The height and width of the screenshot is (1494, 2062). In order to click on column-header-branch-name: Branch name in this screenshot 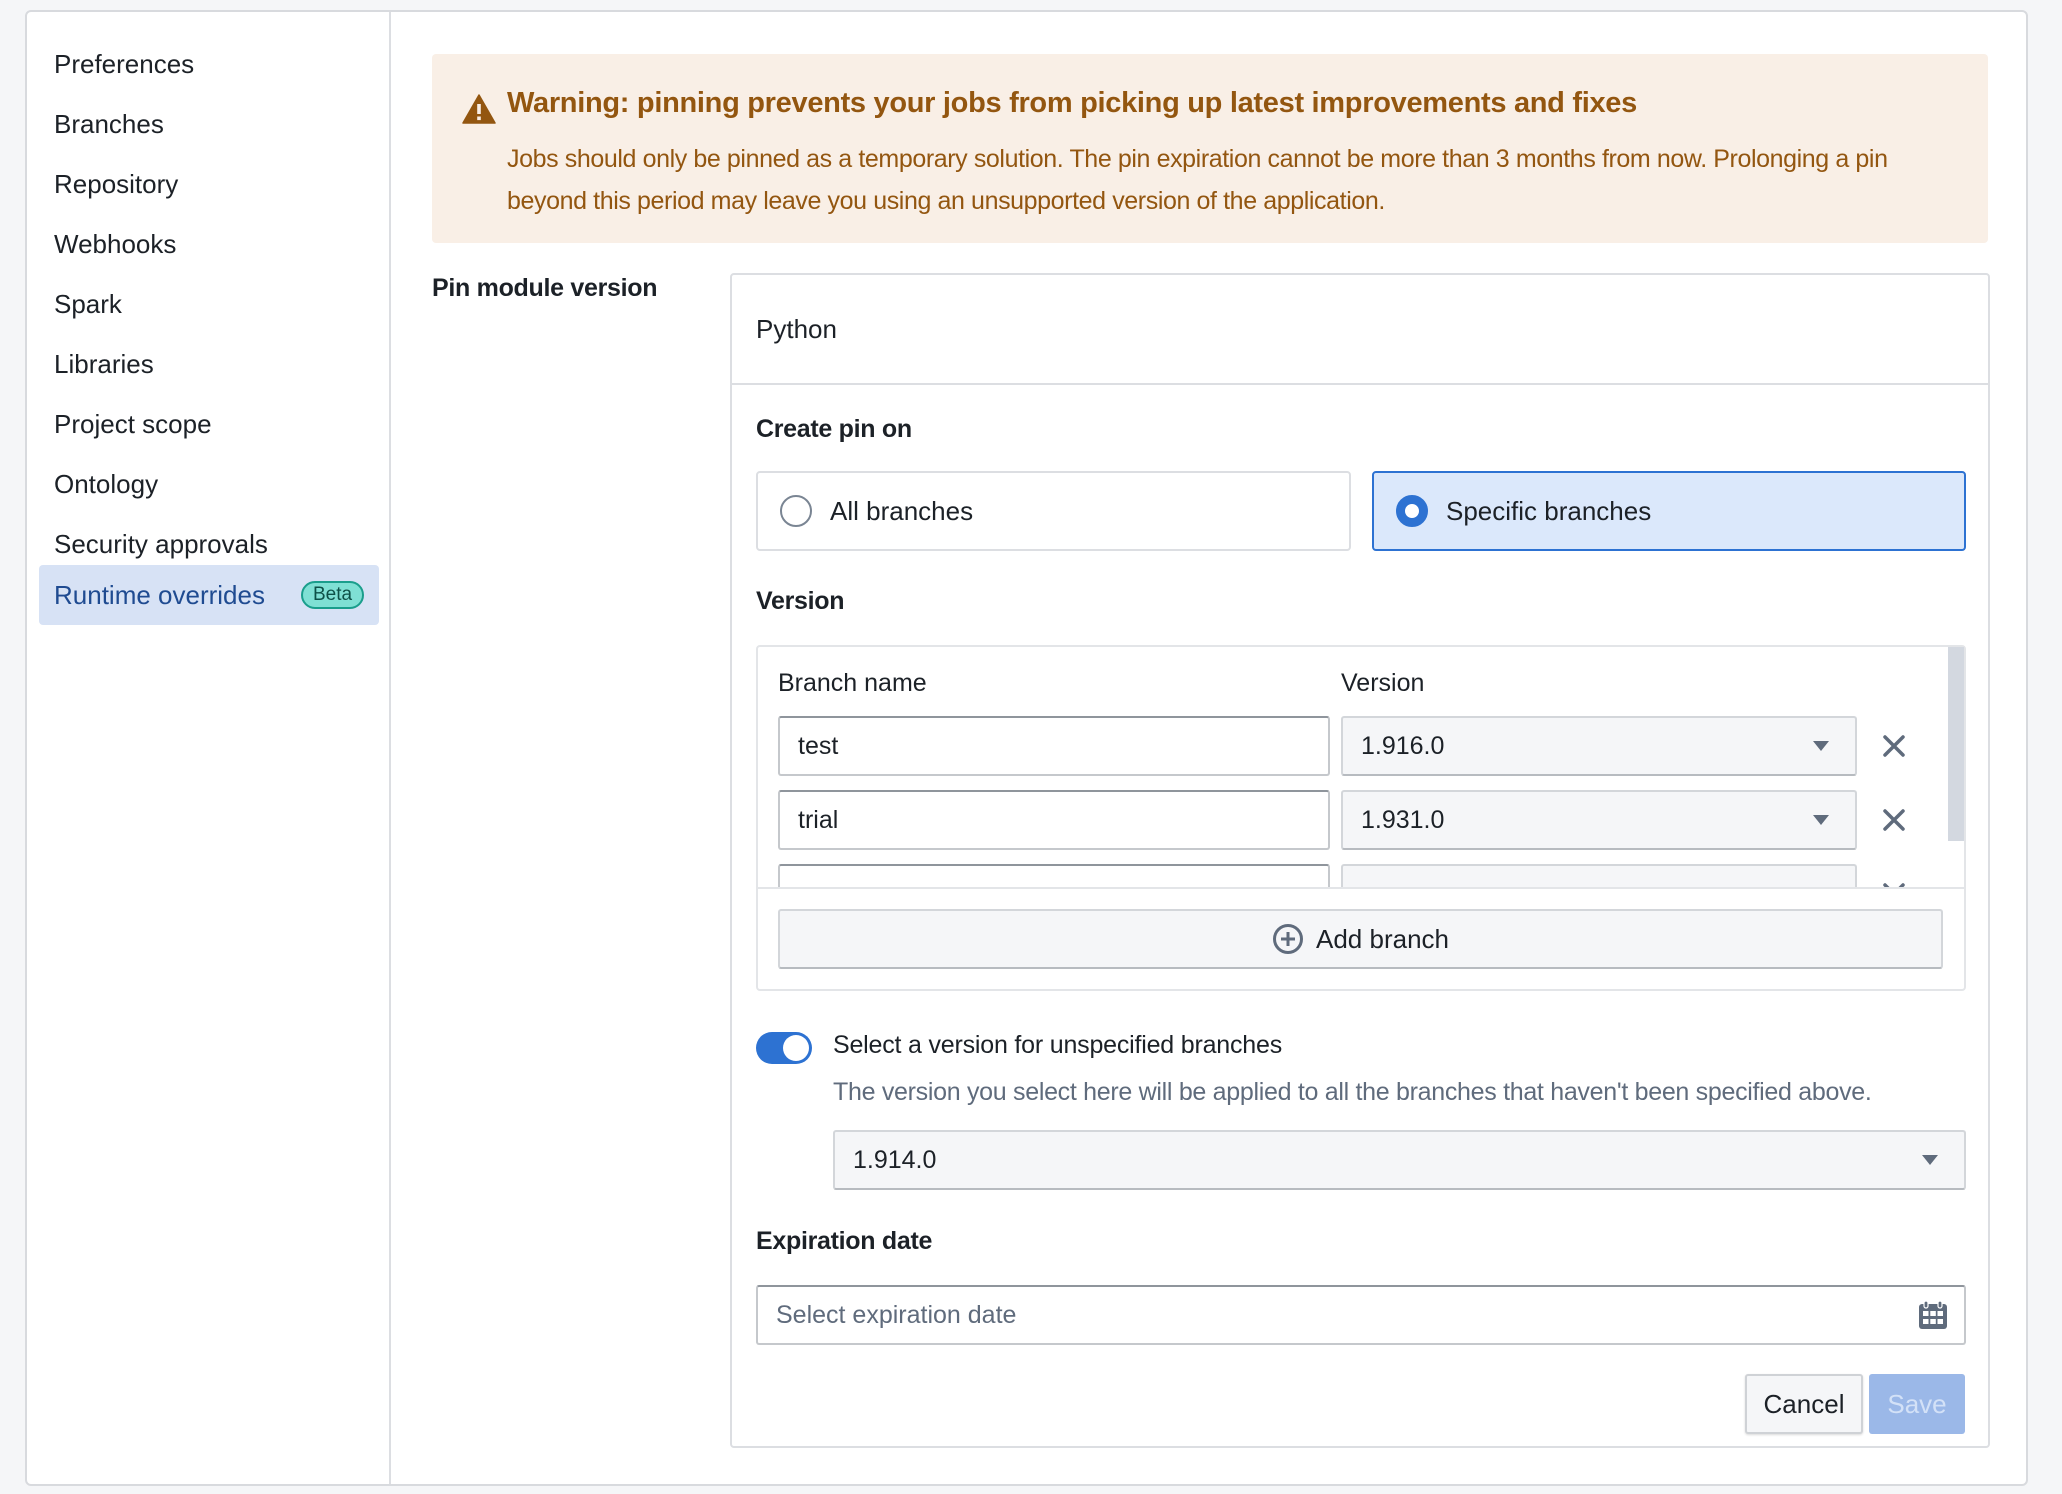, I will do `click(852, 683)`.